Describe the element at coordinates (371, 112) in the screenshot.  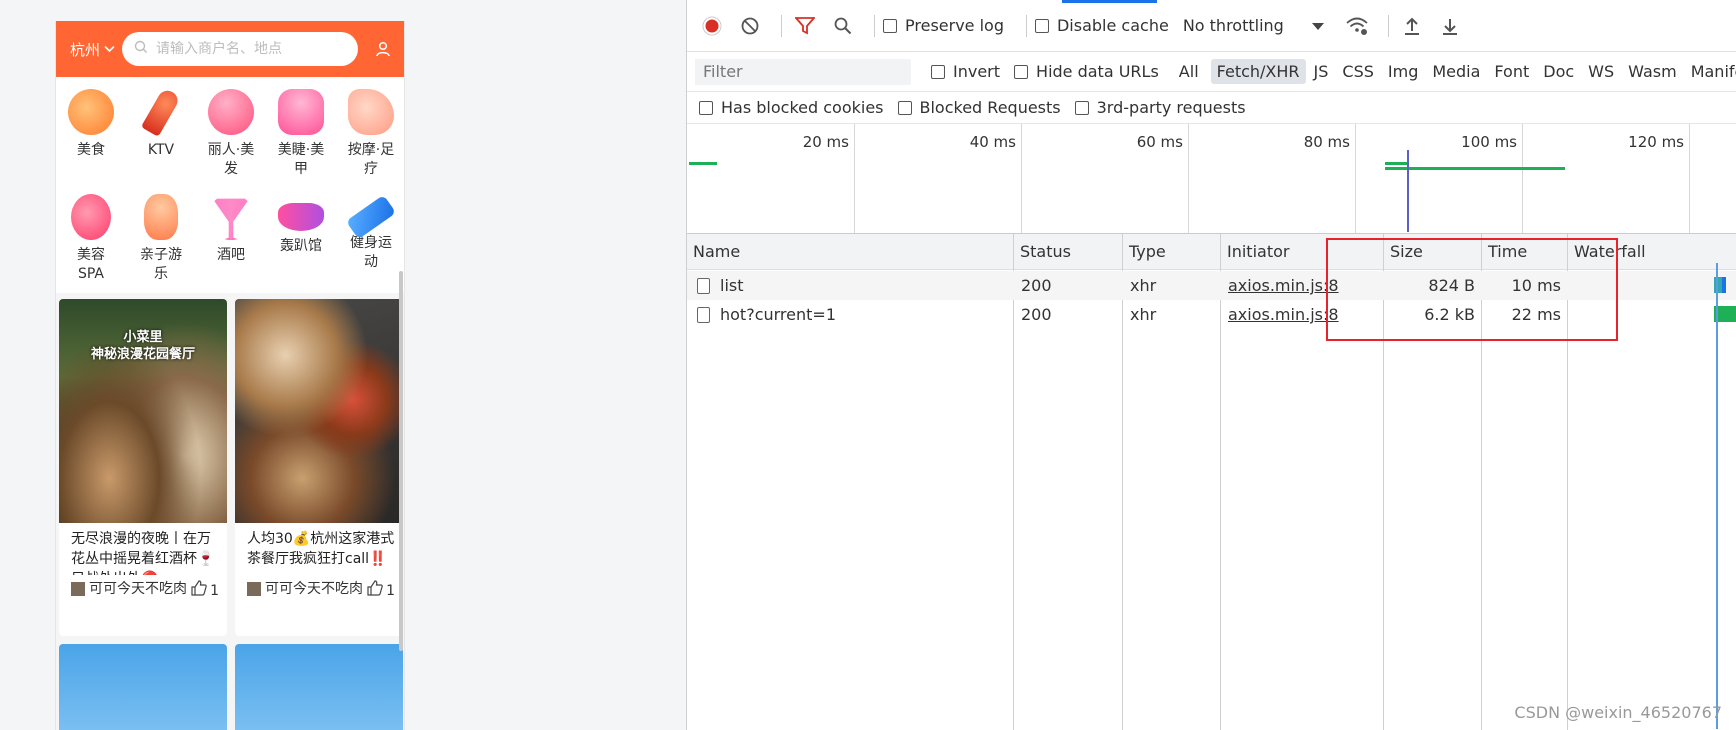
I see `massage-hand-icon` at that location.